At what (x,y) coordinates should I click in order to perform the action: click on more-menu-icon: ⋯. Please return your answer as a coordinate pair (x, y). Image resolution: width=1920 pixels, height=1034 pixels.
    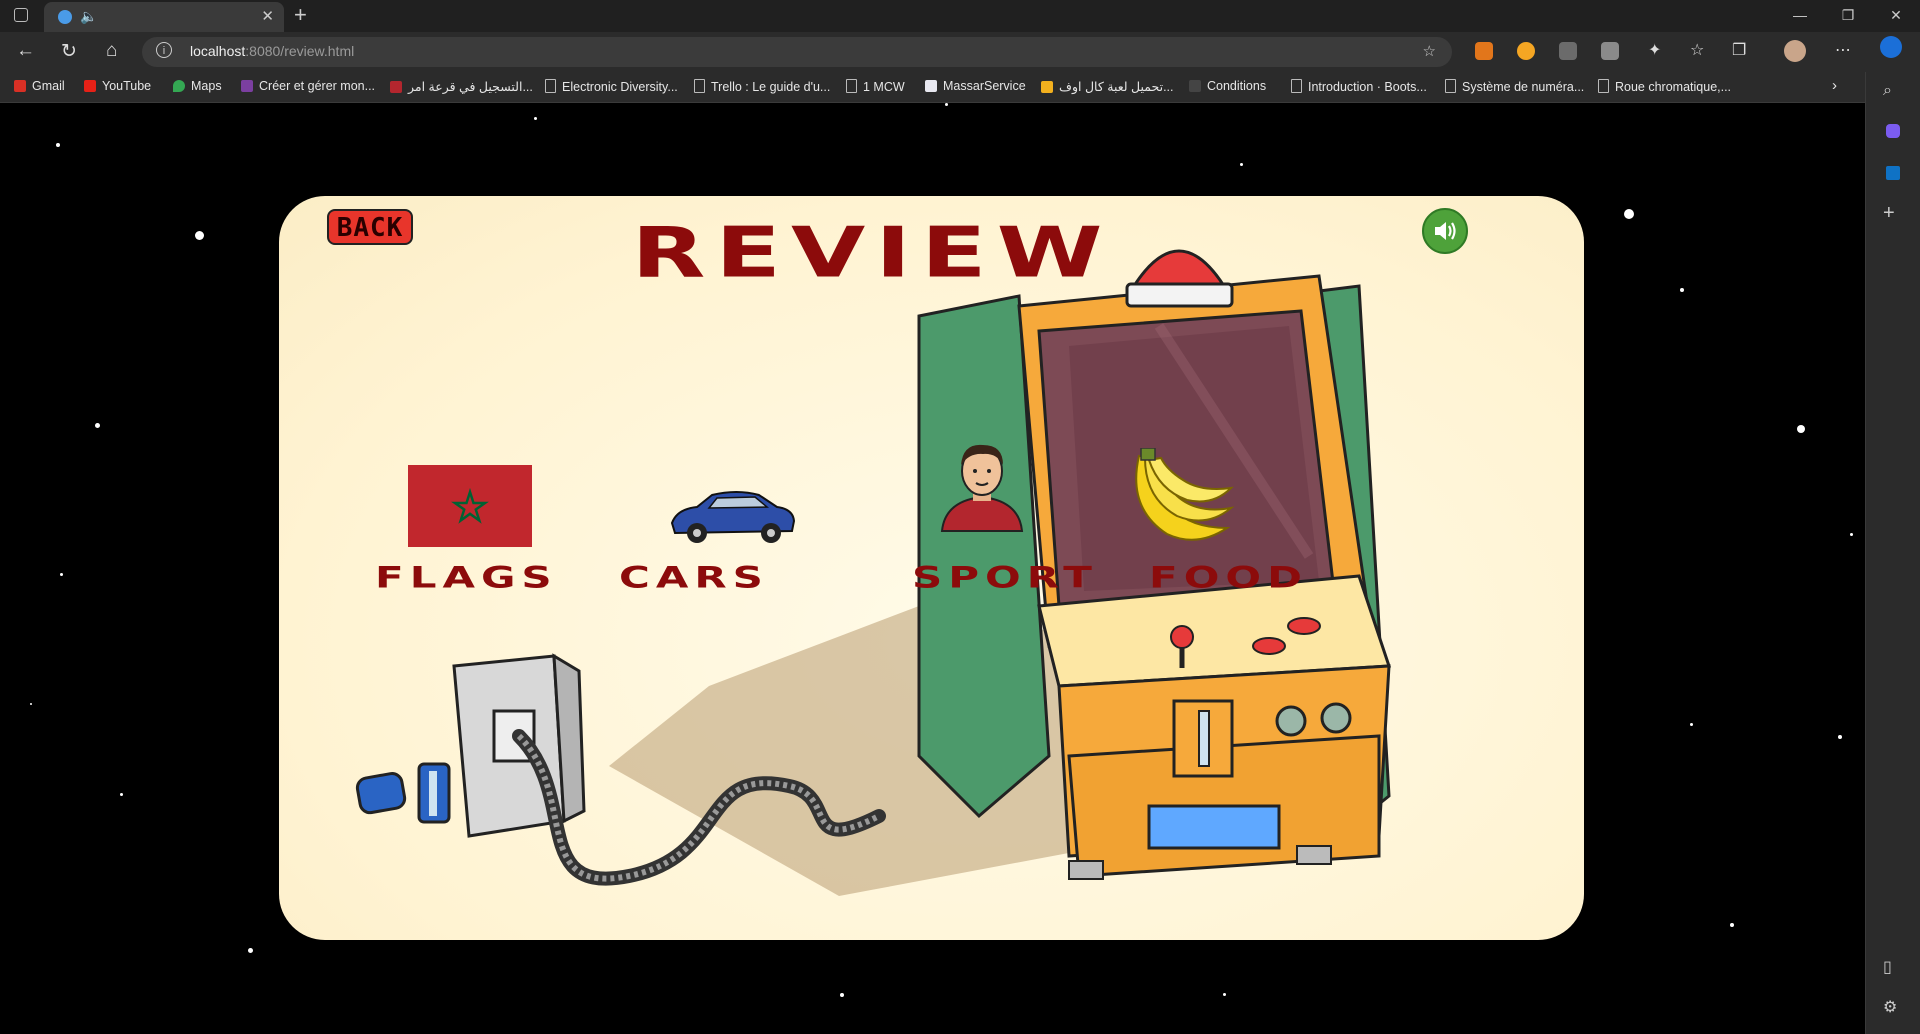
    Looking at the image, I should click on (1843, 50).